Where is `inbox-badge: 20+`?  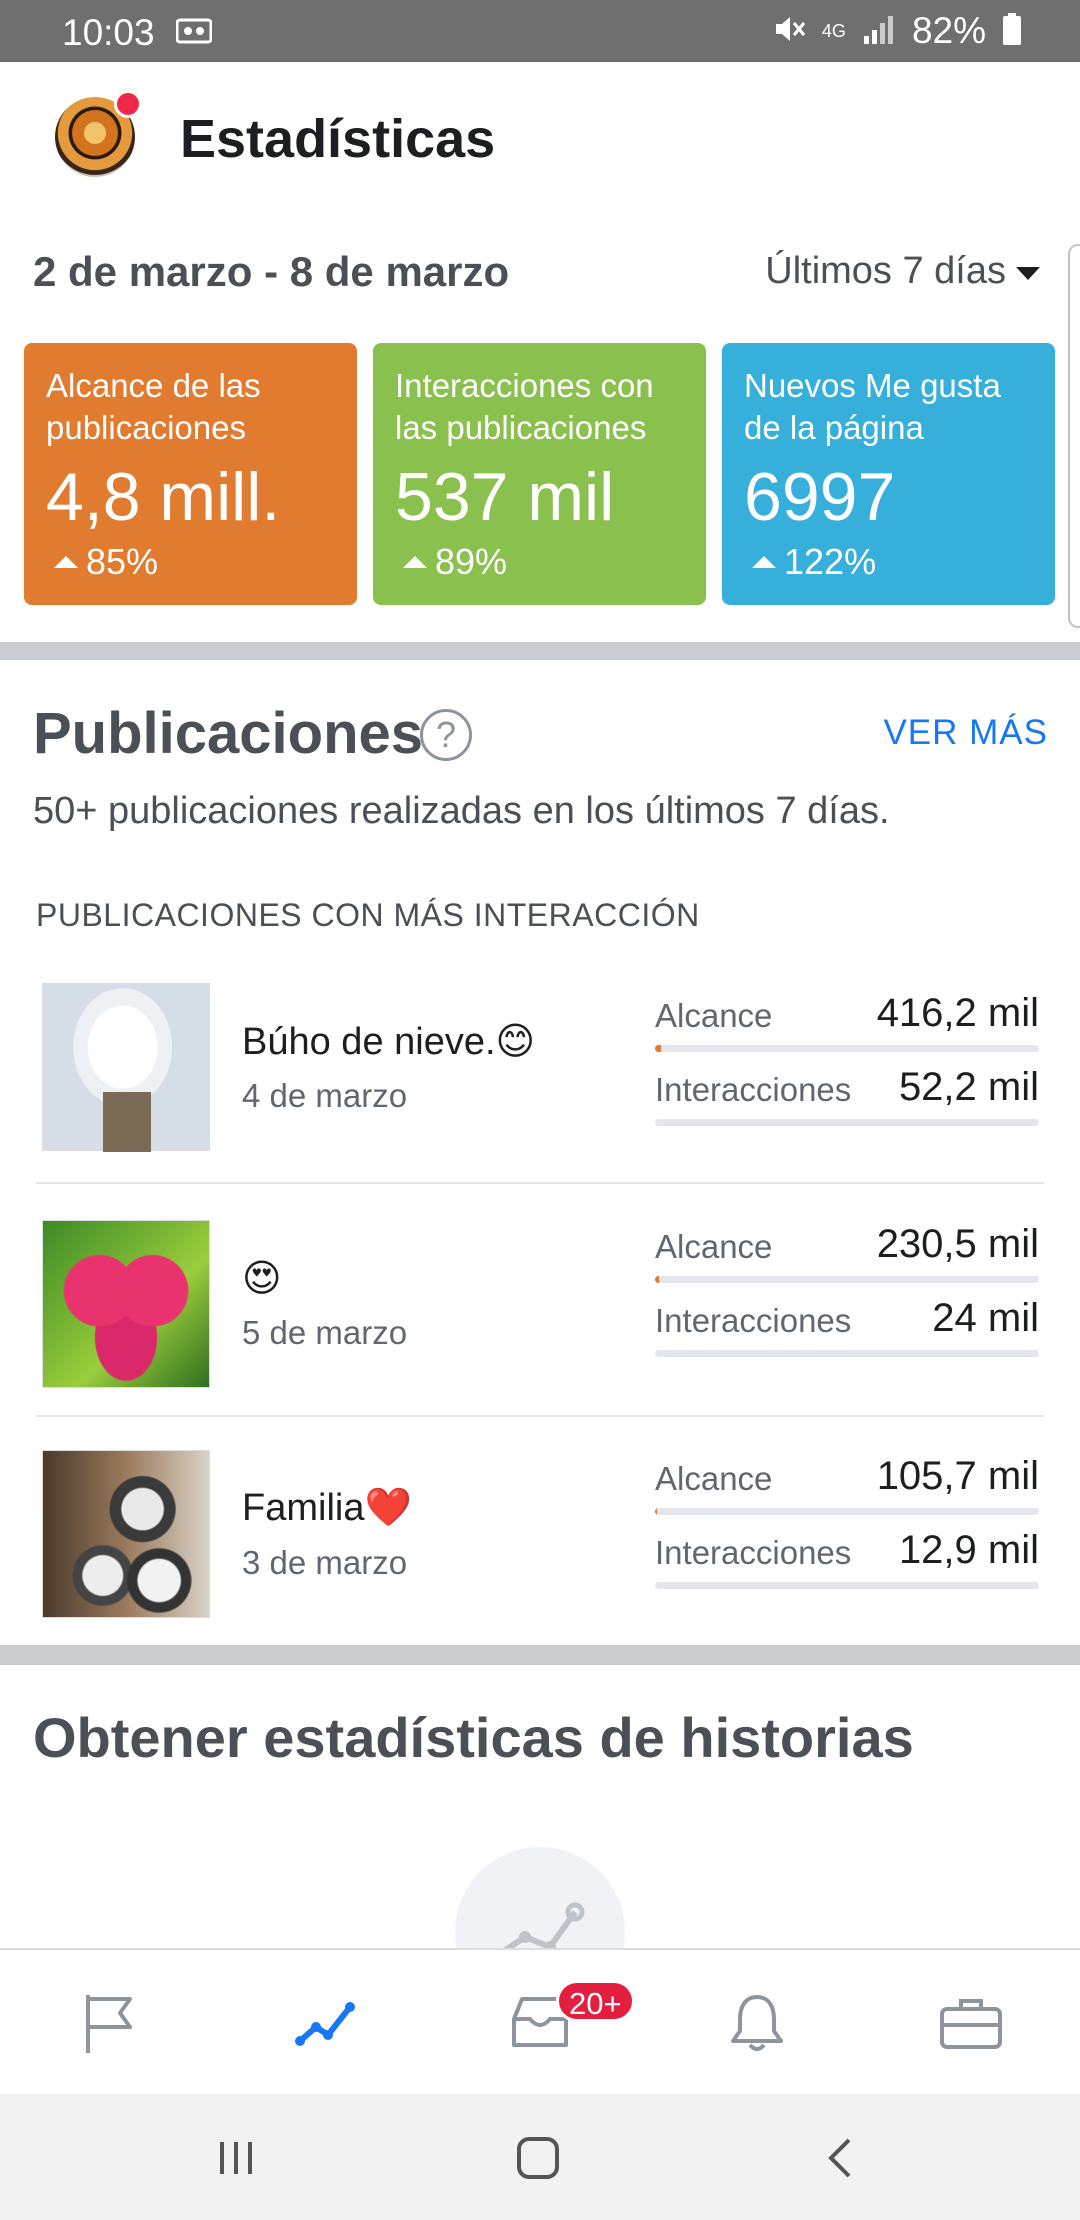
inbox-badge: 20+ is located at coordinates (595, 2001).